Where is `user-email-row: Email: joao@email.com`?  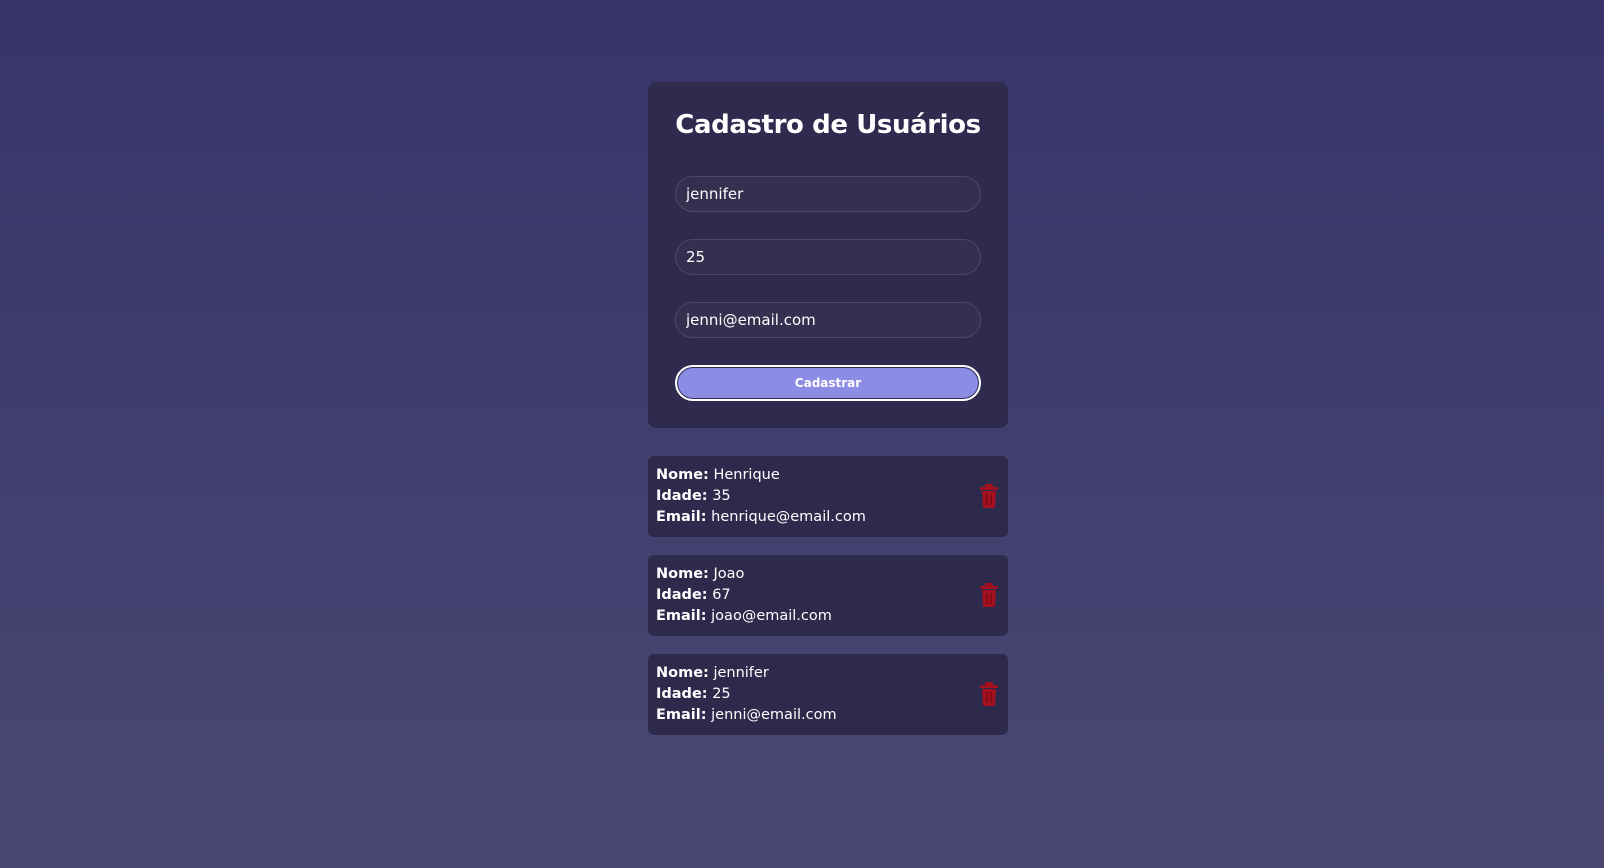 user-email-row: Email: joao@email.com is located at coordinates (744, 616).